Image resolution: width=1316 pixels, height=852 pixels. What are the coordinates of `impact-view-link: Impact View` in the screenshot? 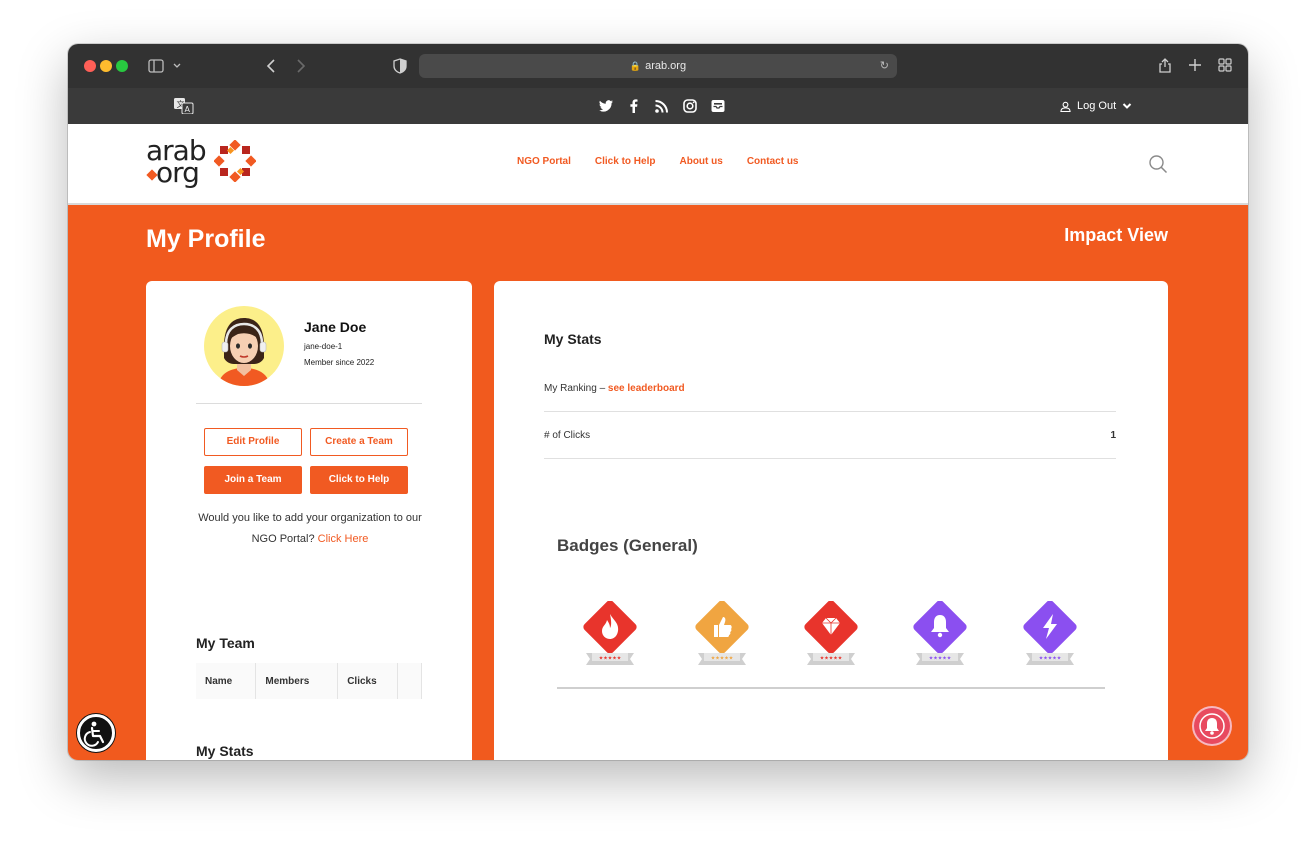 It's located at (1116, 235).